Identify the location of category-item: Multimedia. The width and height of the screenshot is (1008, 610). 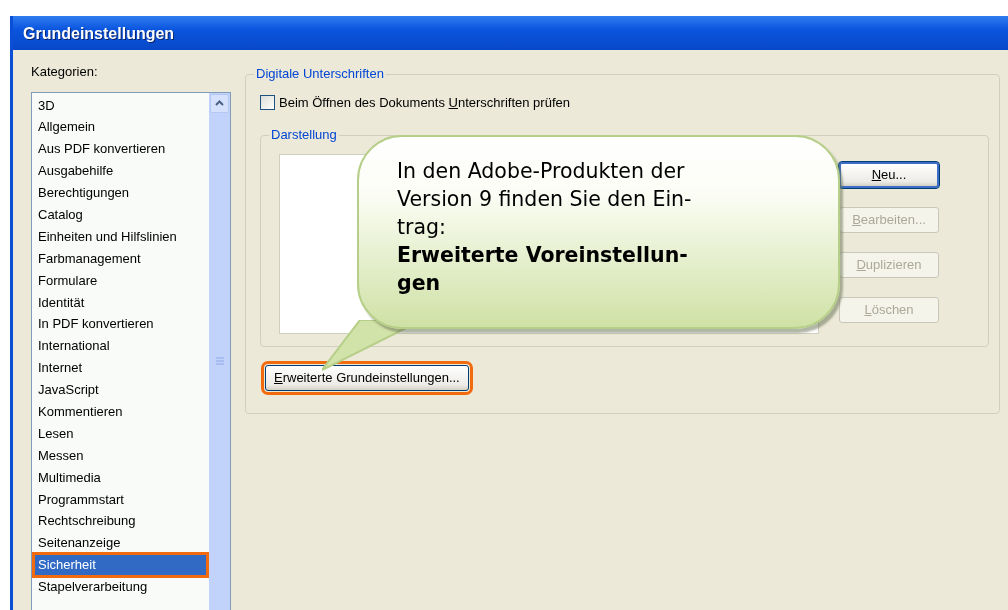
(120, 477).